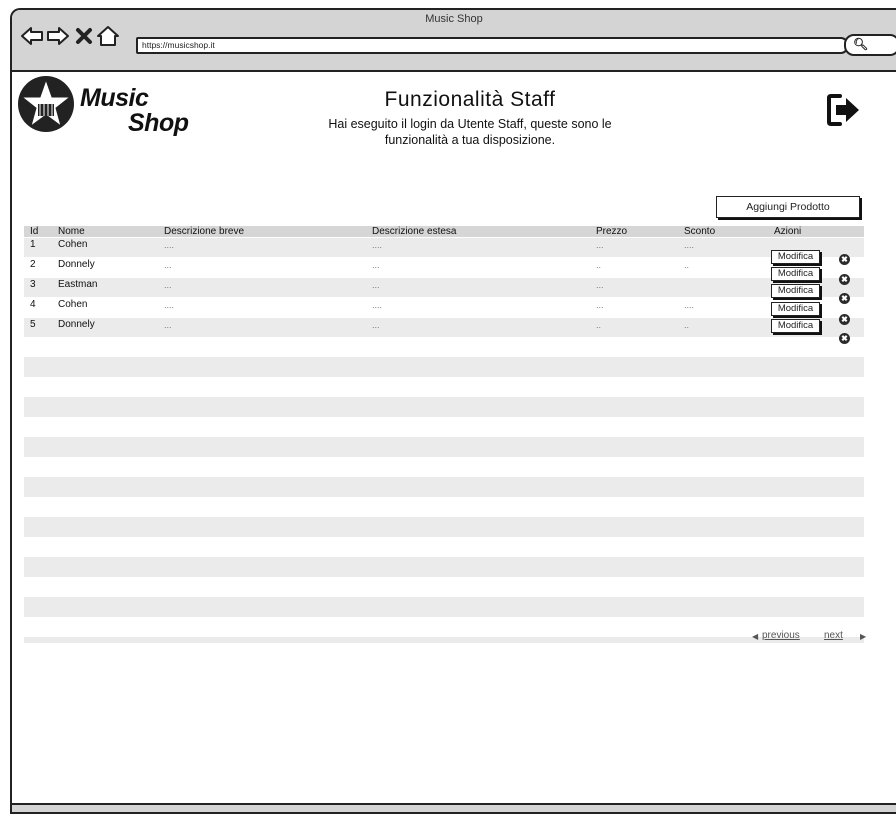 The image size is (896, 814). I want to click on column-header-nome: Nome, so click(71, 231).